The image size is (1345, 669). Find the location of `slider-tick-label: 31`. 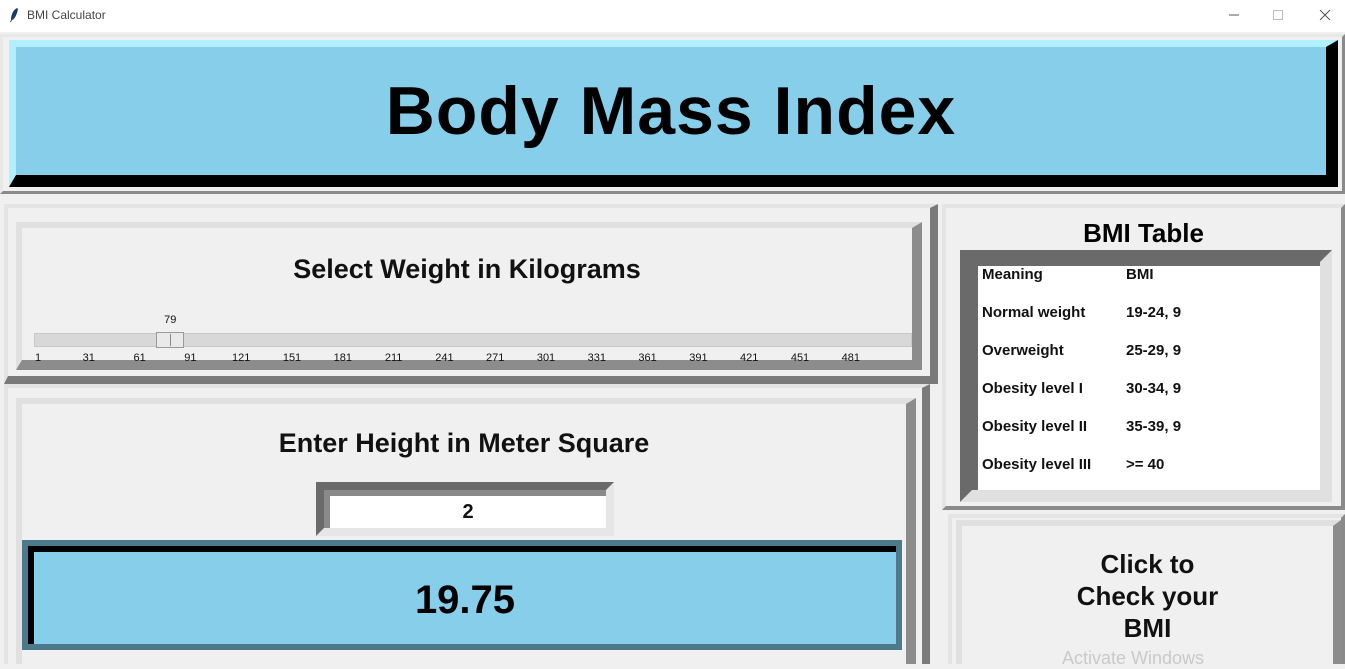

slider-tick-label: 31 is located at coordinates (88, 358).